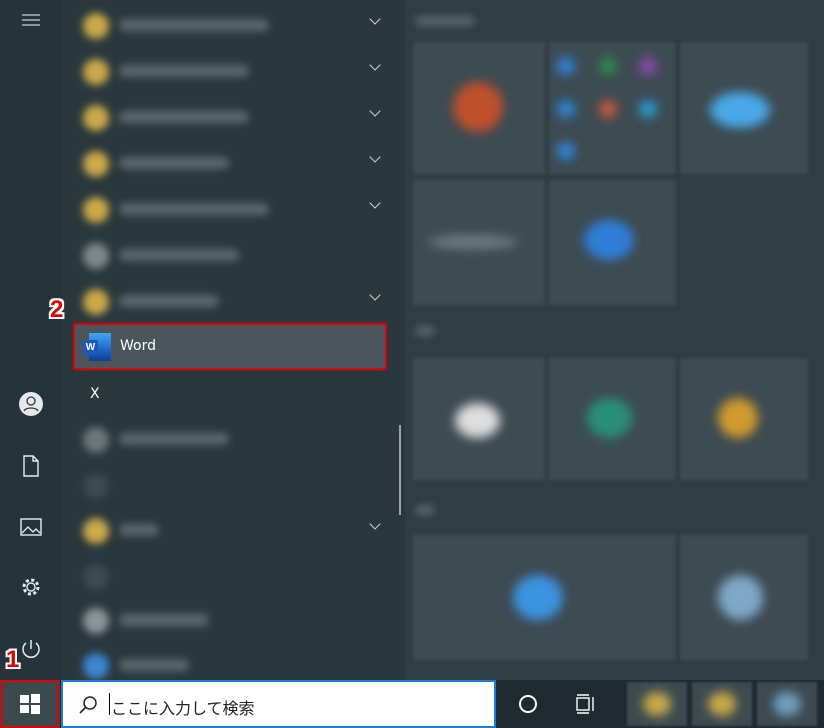 The image size is (824, 728). Describe the element at coordinates (13, 659) in the screenshot. I see `step-1-label: 1` at that location.